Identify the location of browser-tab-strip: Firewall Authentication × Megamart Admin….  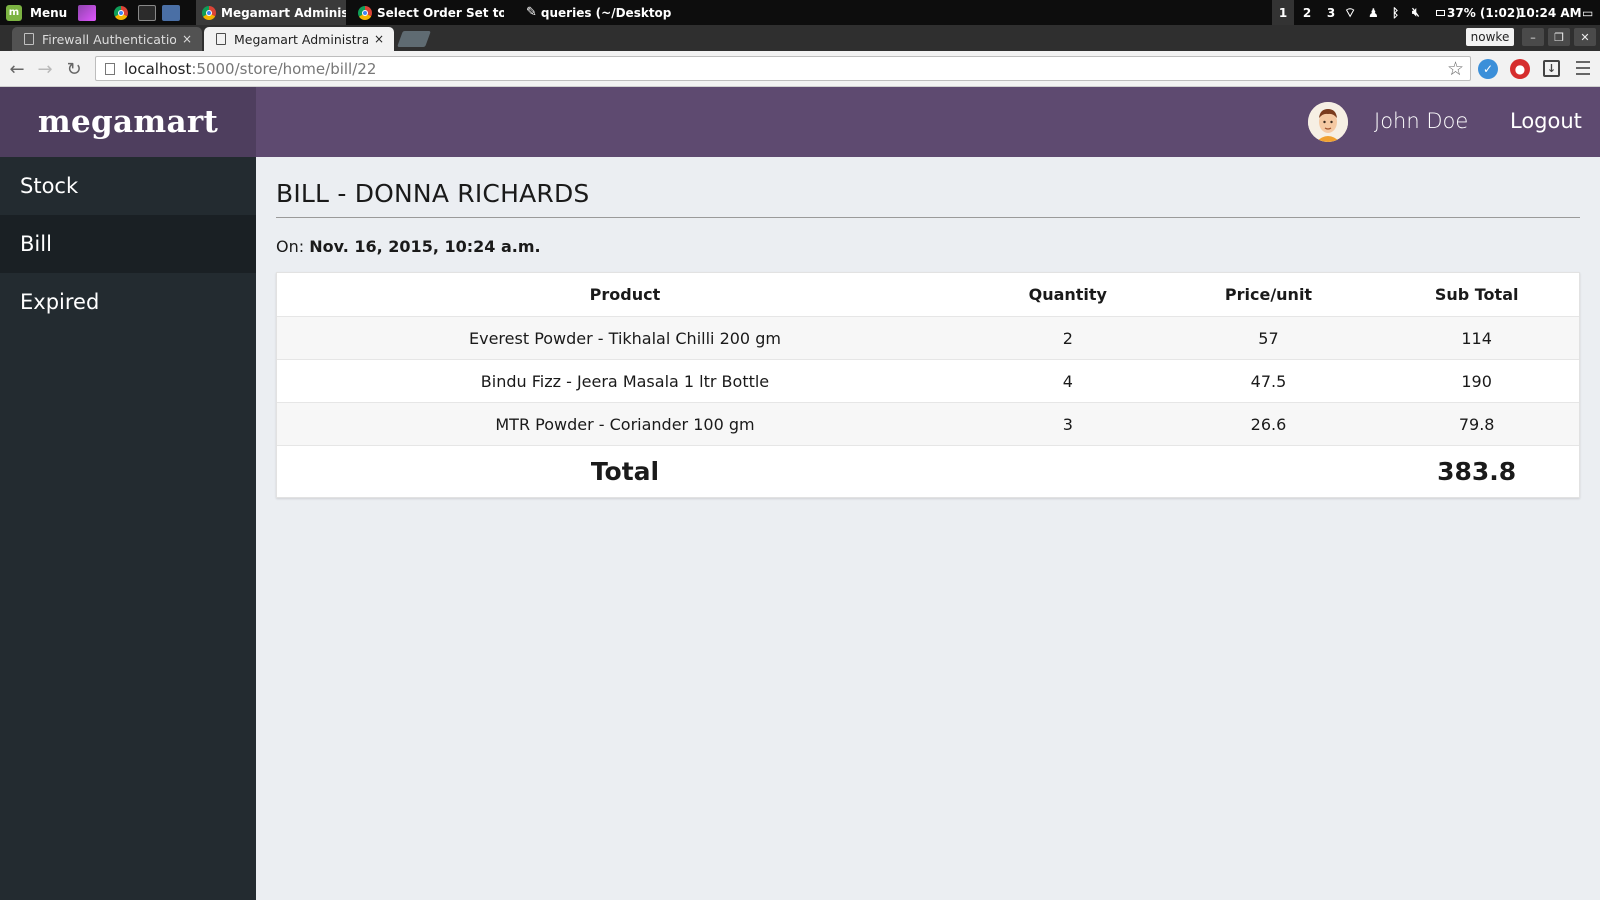
(800, 38).